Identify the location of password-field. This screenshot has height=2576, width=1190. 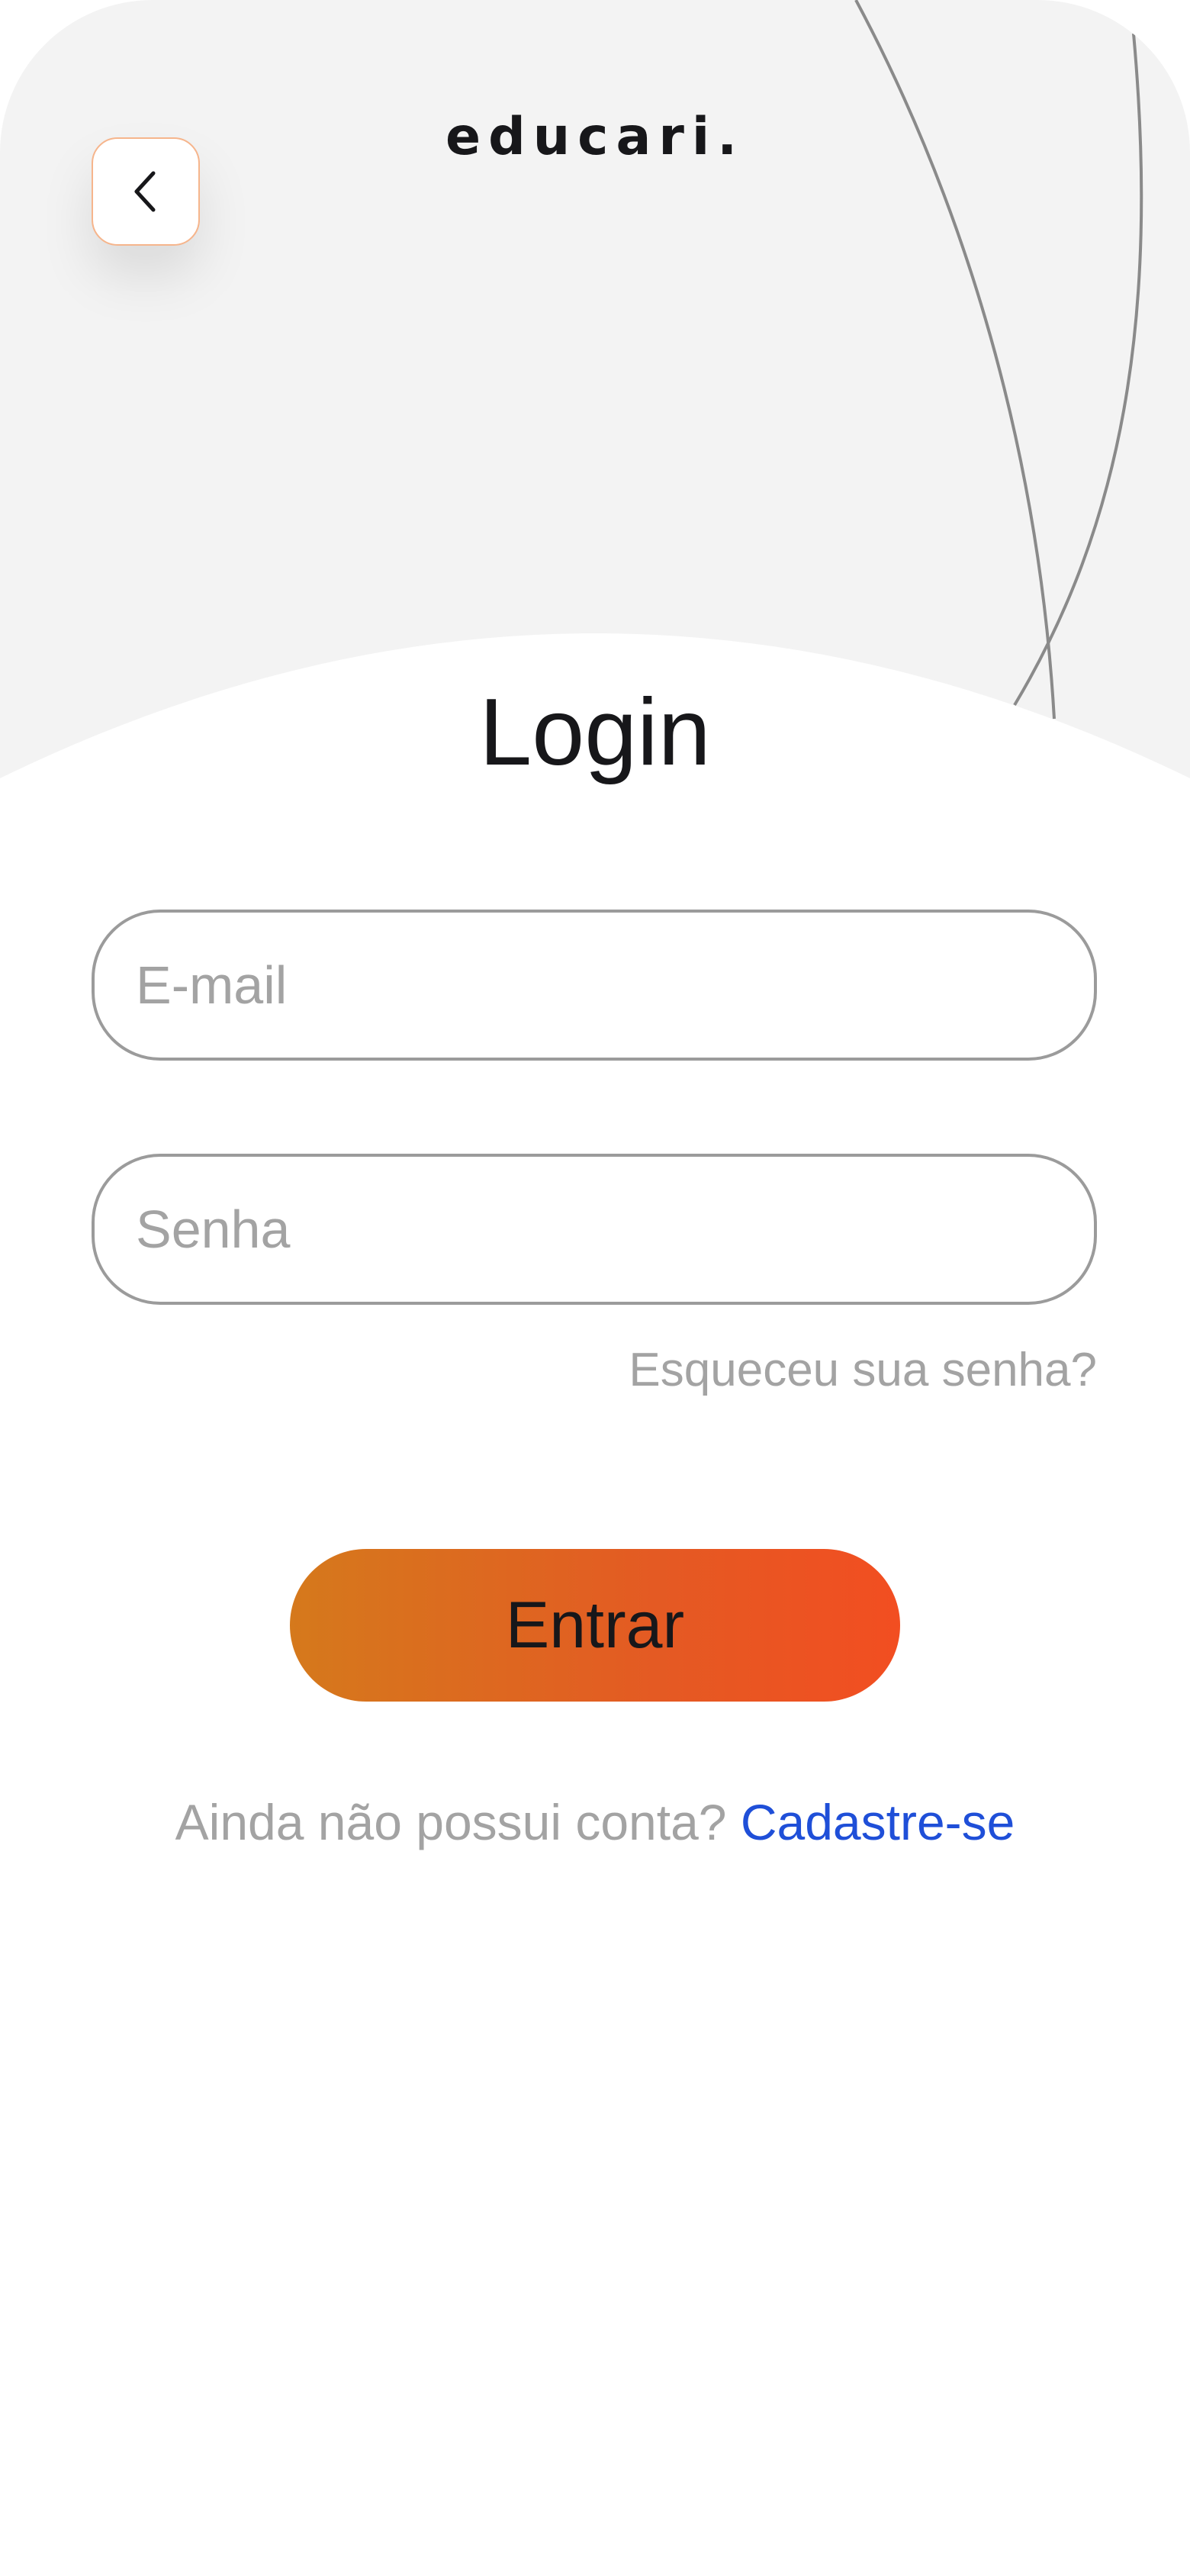
(594, 1229).